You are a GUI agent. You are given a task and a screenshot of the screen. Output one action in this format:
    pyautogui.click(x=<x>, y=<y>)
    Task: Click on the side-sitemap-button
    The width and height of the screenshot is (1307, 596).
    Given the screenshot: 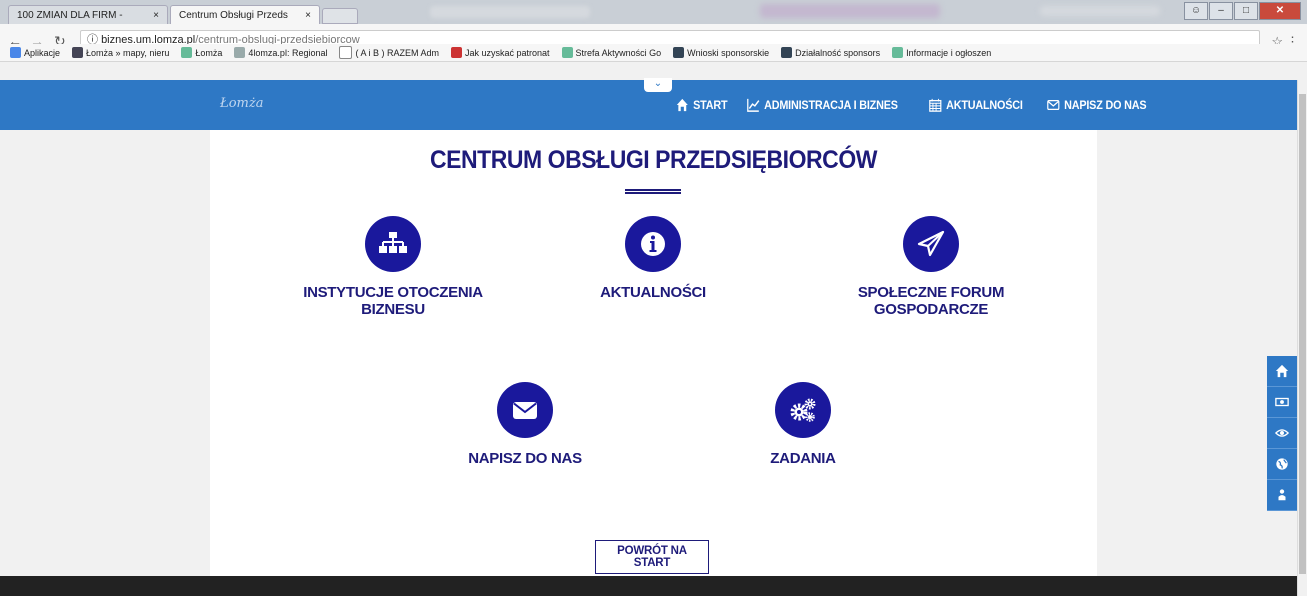 What is the action you would take?
    pyautogui.click(x=1282, y=495)
    